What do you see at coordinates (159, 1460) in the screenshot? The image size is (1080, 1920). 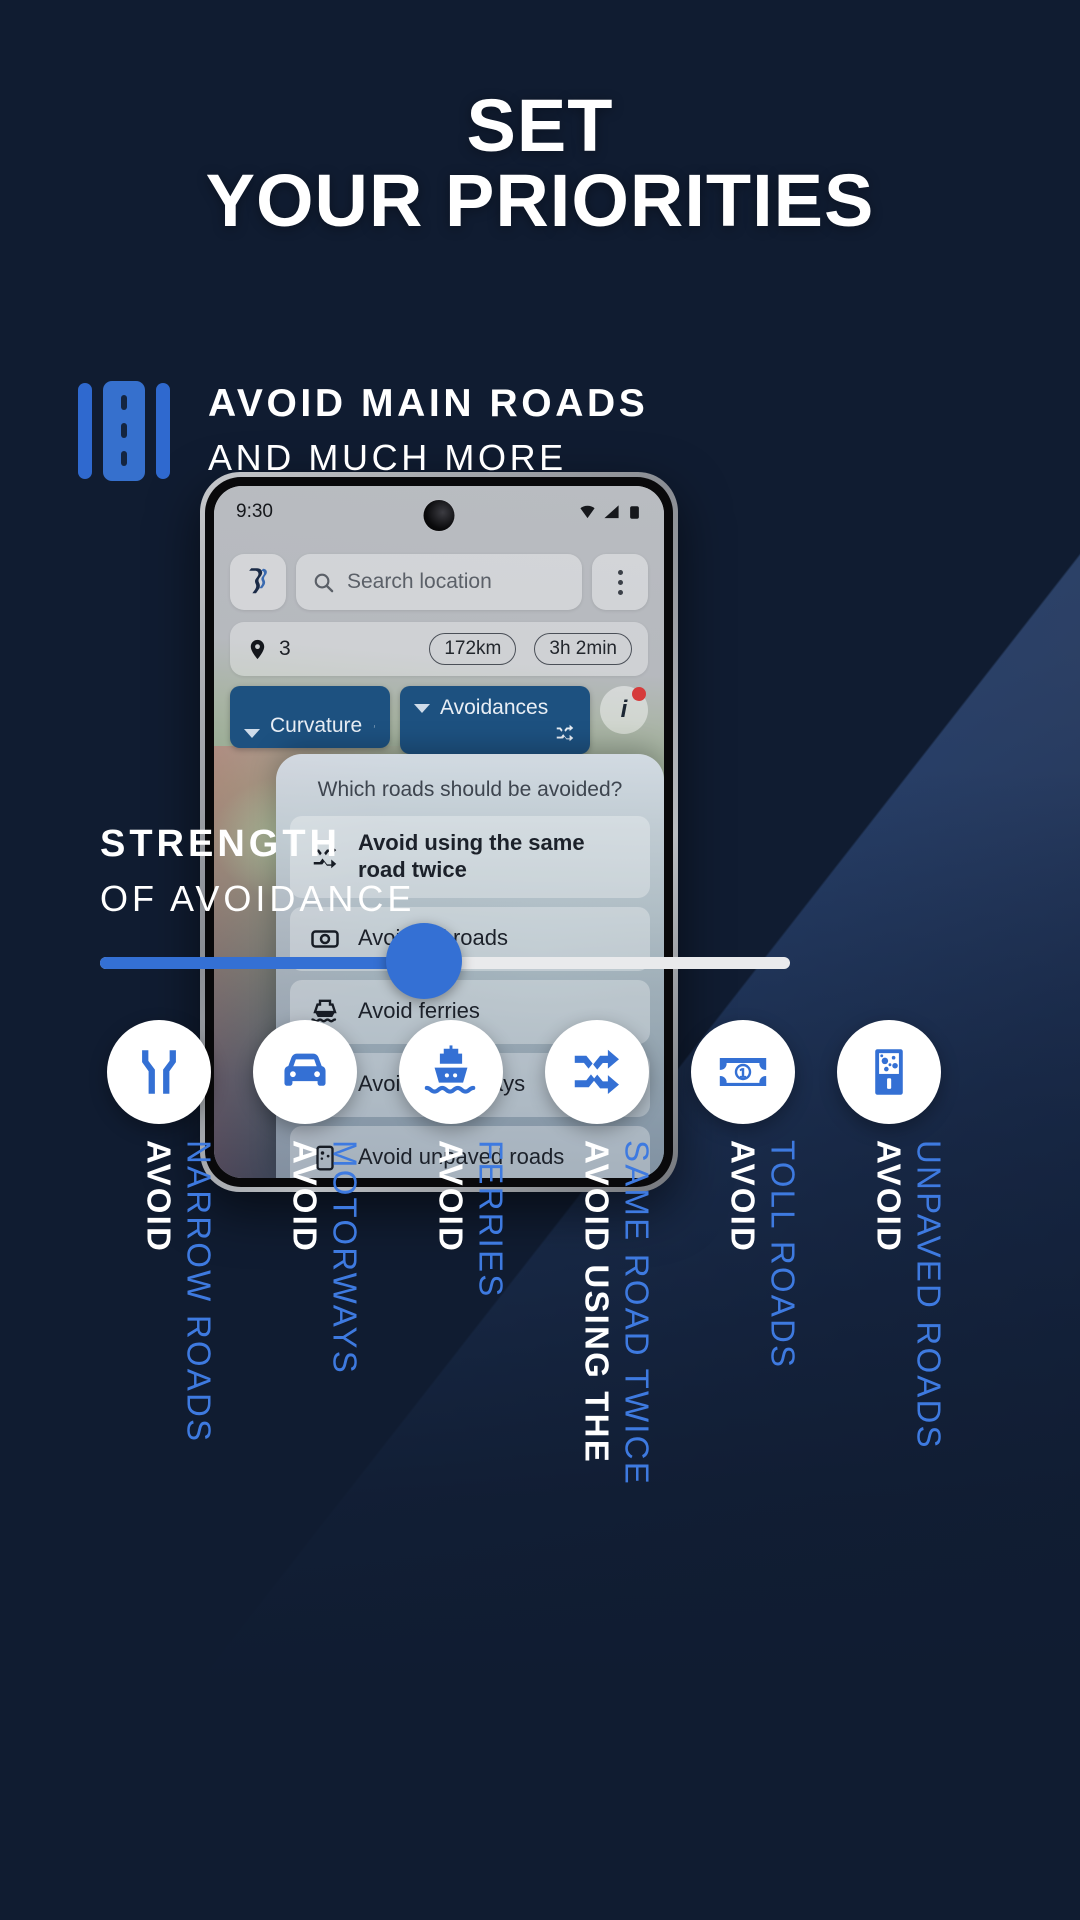 I see `badge-label-narrow-roads: AVOID NARROW ROADS` at bounding box center [159, 1460].